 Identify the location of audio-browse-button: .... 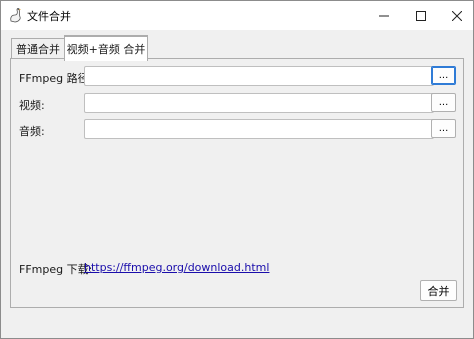
(443, 128).